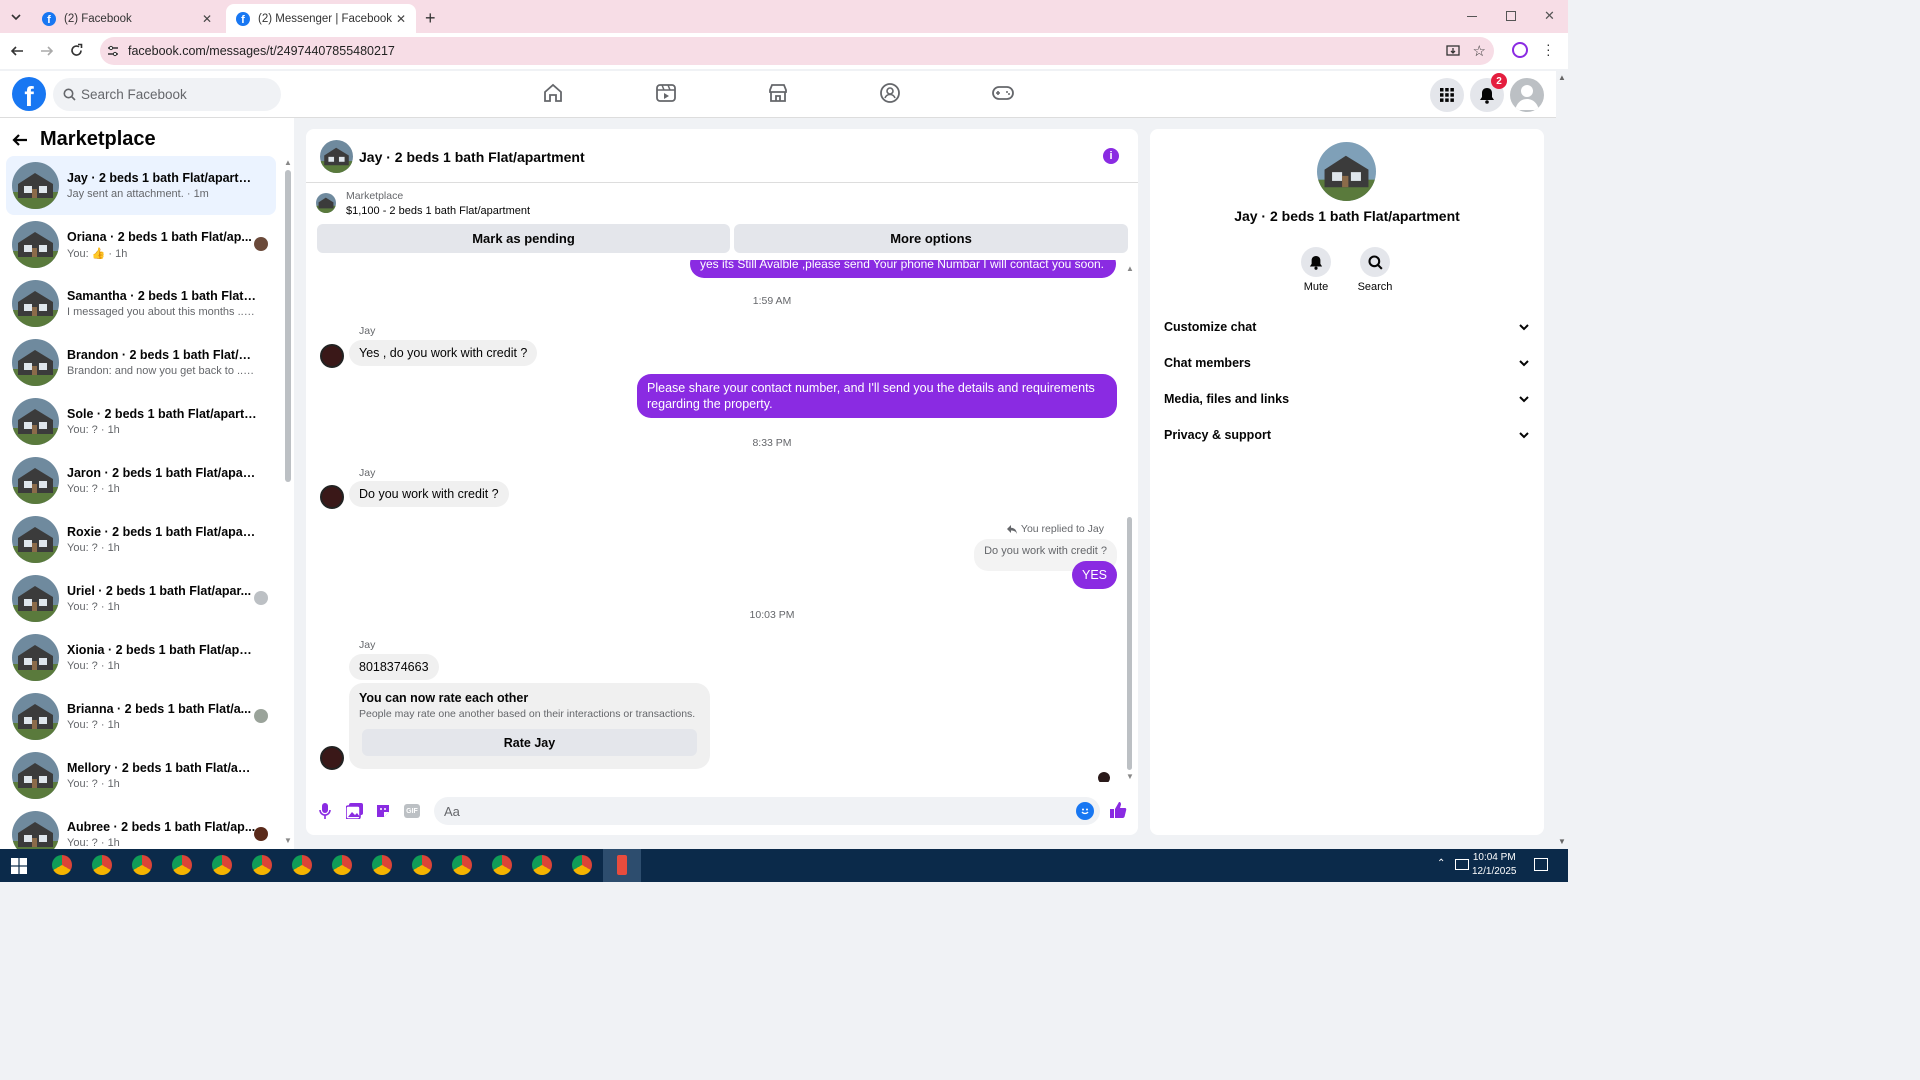  I want to click on microphone-icon, so click(325, 811).